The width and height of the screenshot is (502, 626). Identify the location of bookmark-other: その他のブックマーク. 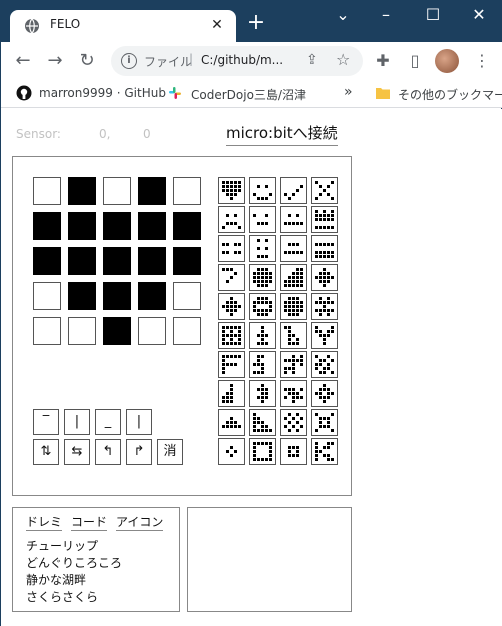
(450, 94).